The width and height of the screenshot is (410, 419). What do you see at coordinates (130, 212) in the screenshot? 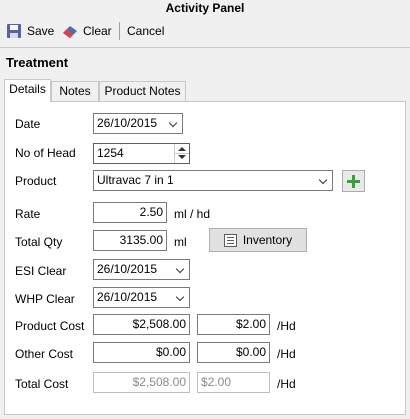
I see `rate-input: 2.50` at bounding box center [130, 212].